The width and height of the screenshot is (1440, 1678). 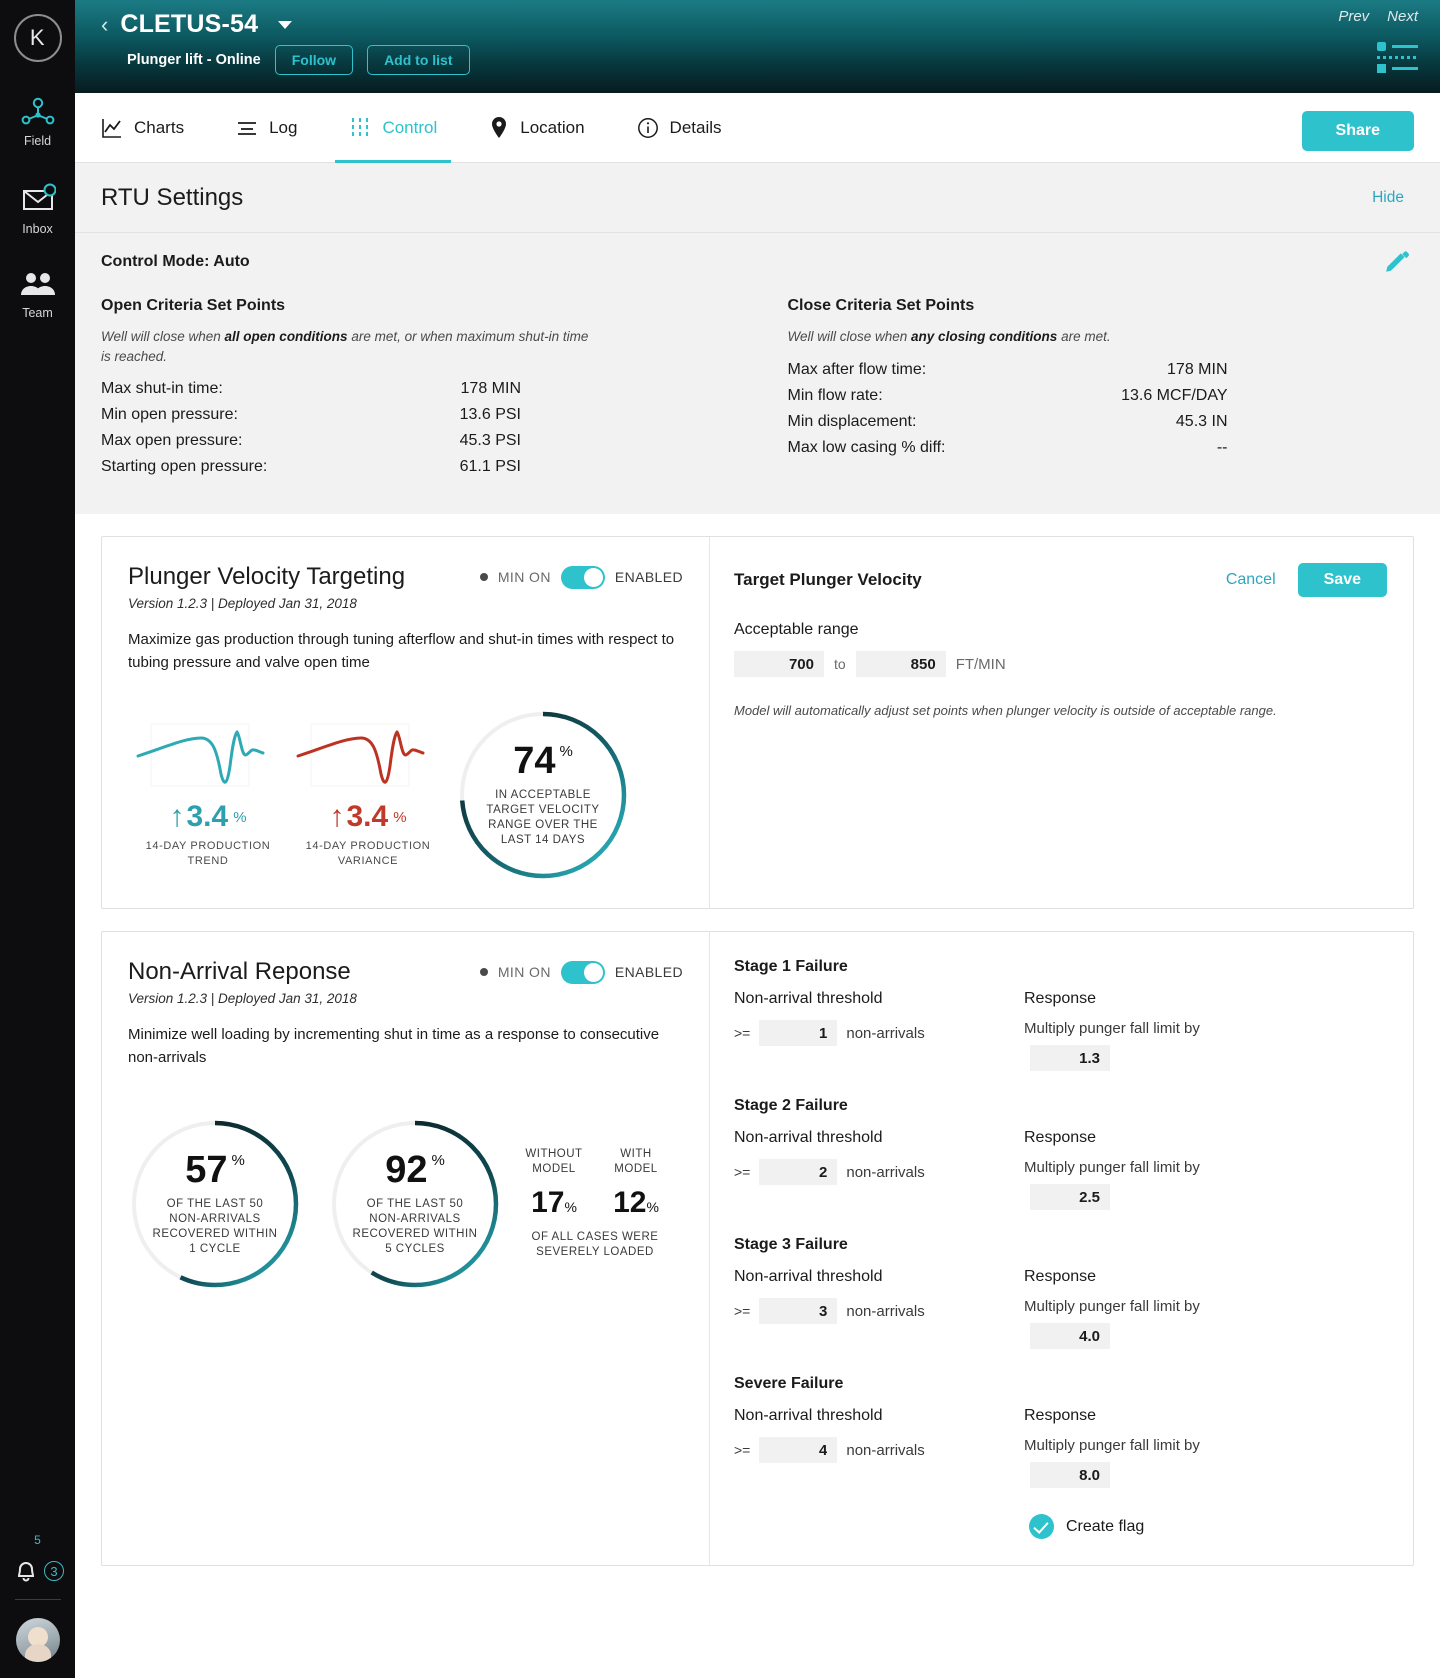 What do you see at coordinates (37, 122) in the screenshot?
I see `sidebar-item-field: Field` at bounding box center [37, 122].